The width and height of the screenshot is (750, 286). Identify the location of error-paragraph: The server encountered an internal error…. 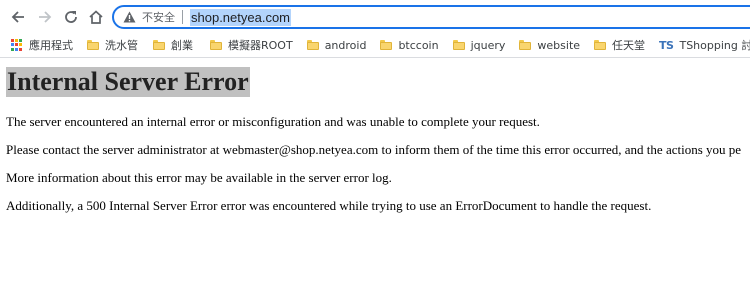
(273, 121).